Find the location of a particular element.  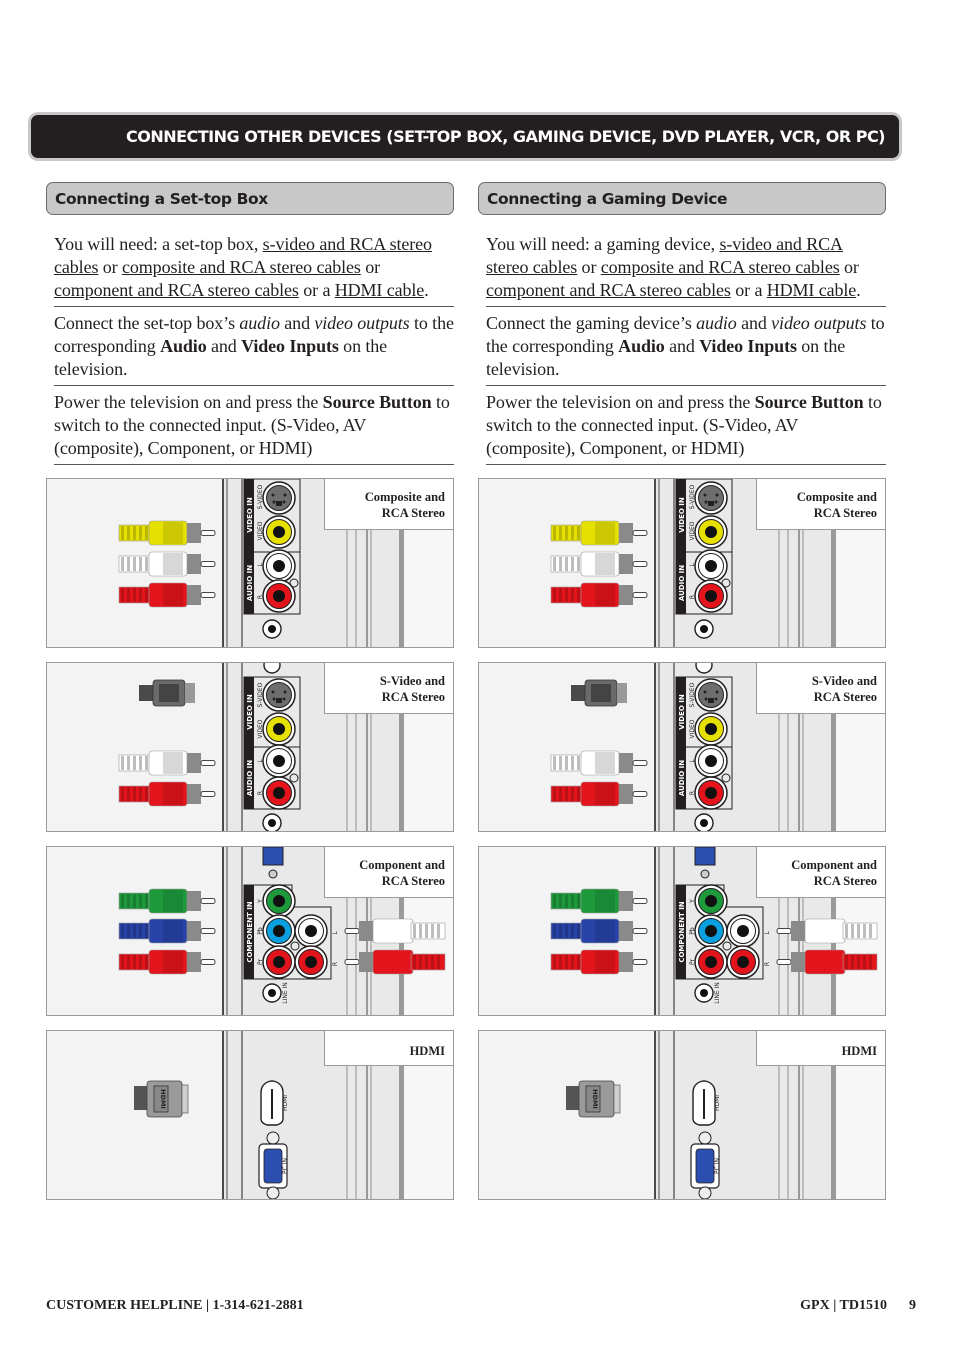

section-title: Connecting a Gaming Device is located at coordinates (607, 198).